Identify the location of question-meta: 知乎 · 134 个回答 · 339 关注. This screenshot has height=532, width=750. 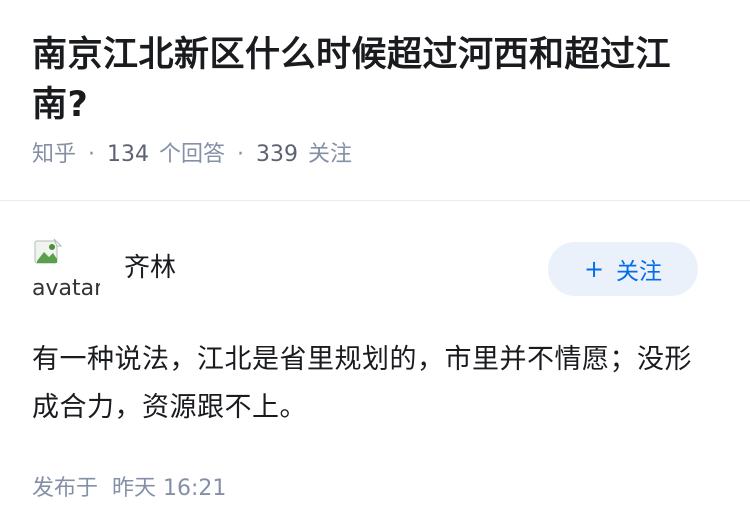
(375, 155).